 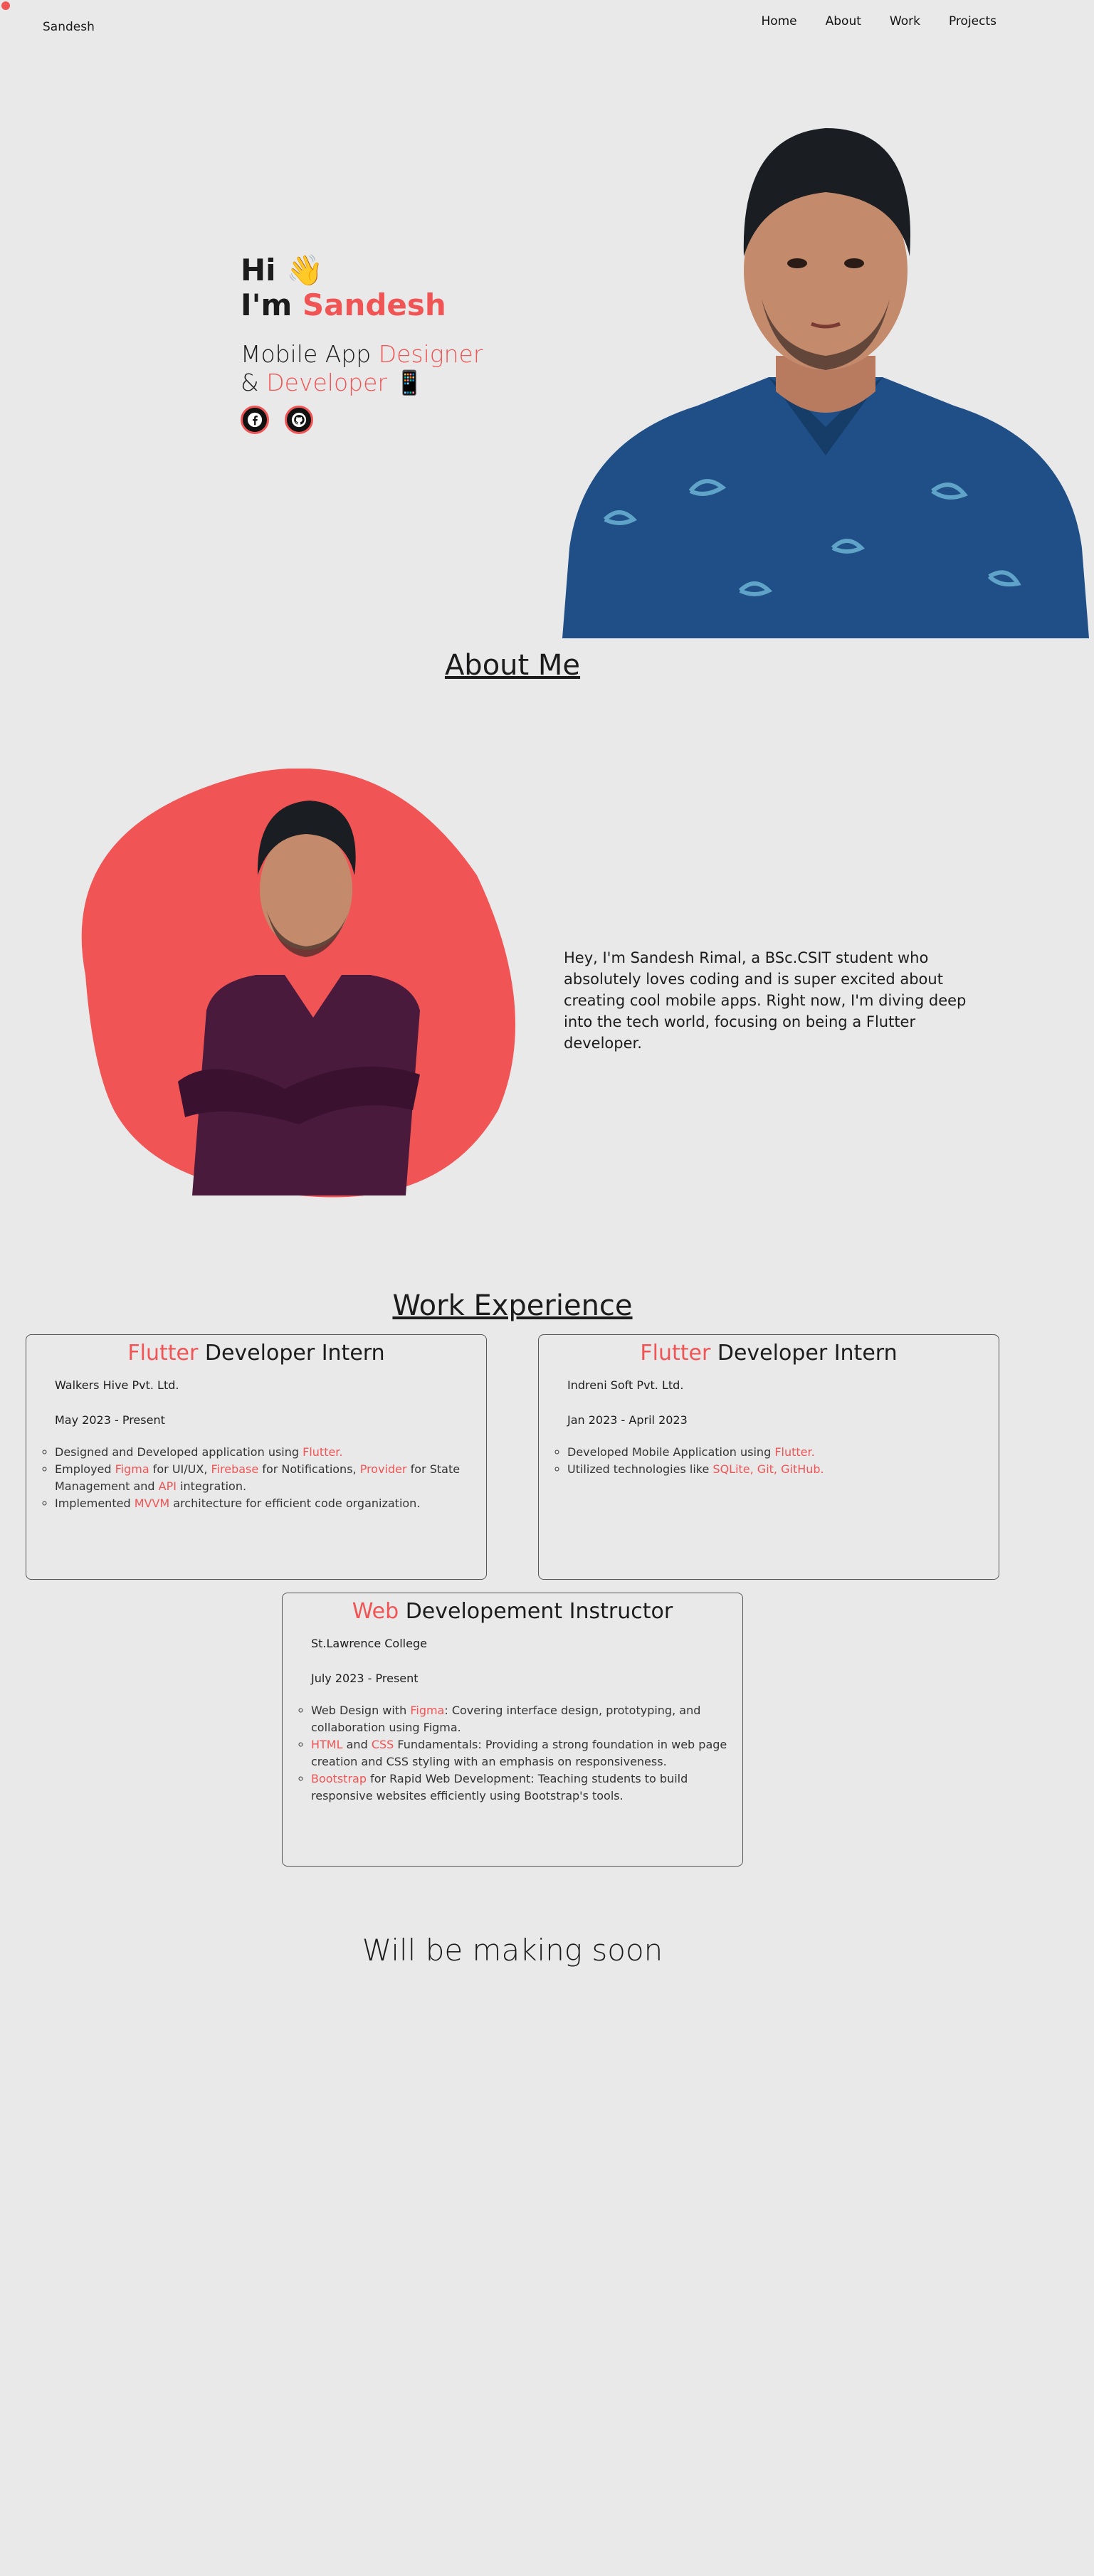 What do you see at coordinates (627, 1420) in the screenshot?
I see `job-dates: Jan 2023 - April 2023` at bounding box center [627, 1420].